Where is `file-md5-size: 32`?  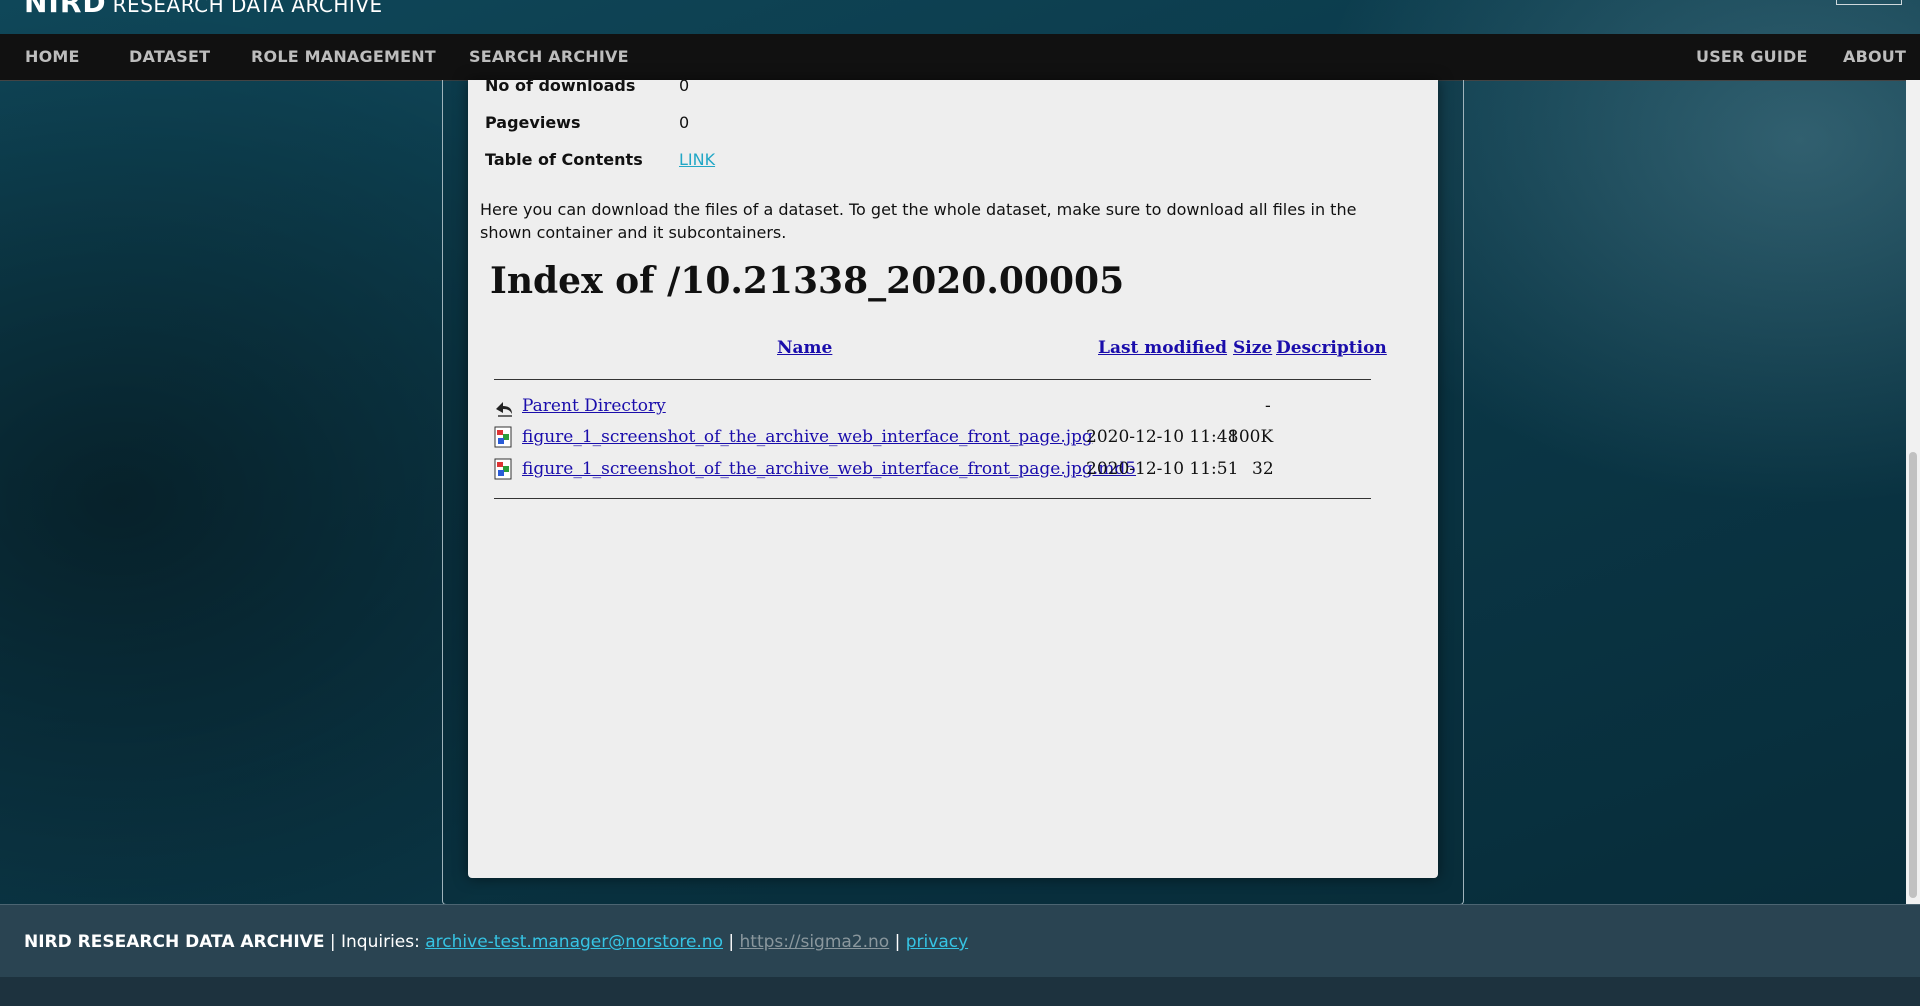
file-md5-size: 32 is located at coordinates (1263, 469).